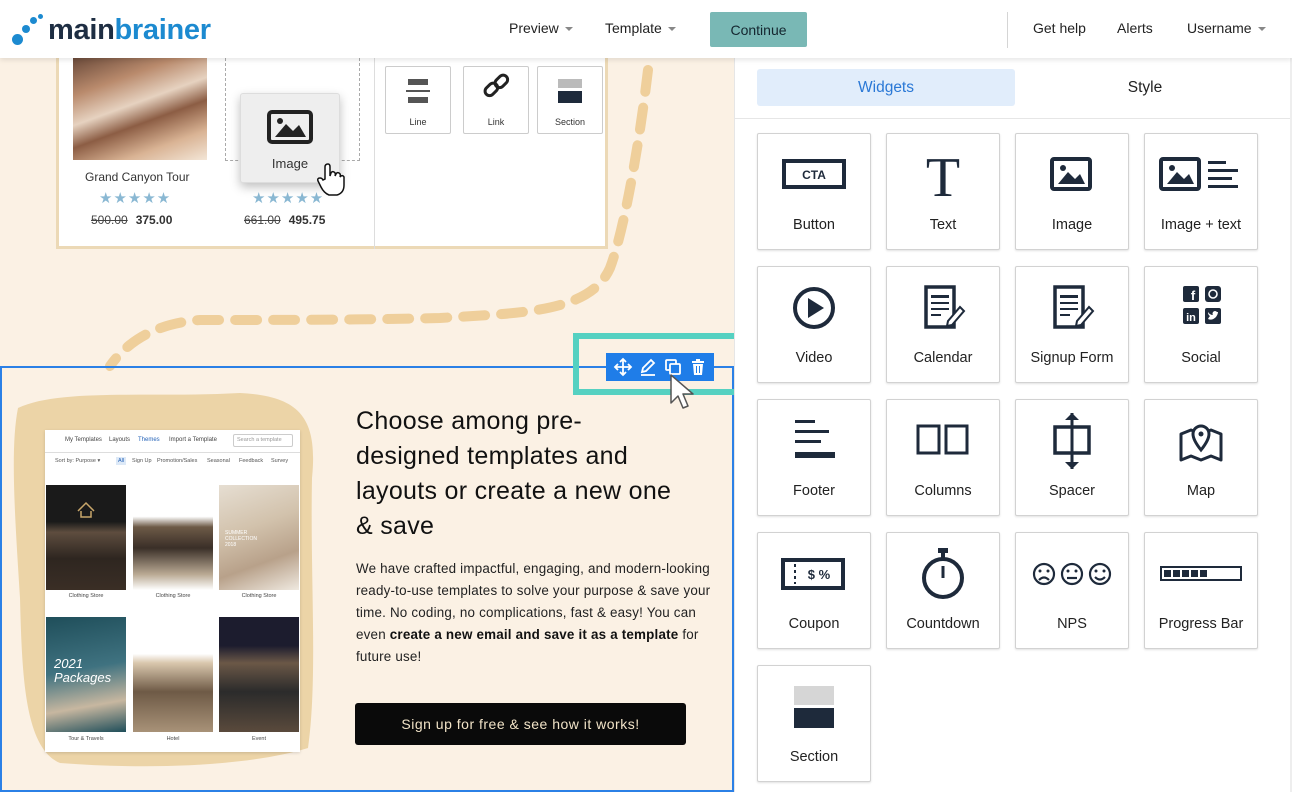 The image size is (1292, 792). I want to click on svg-text: f, so click(1193, 295).